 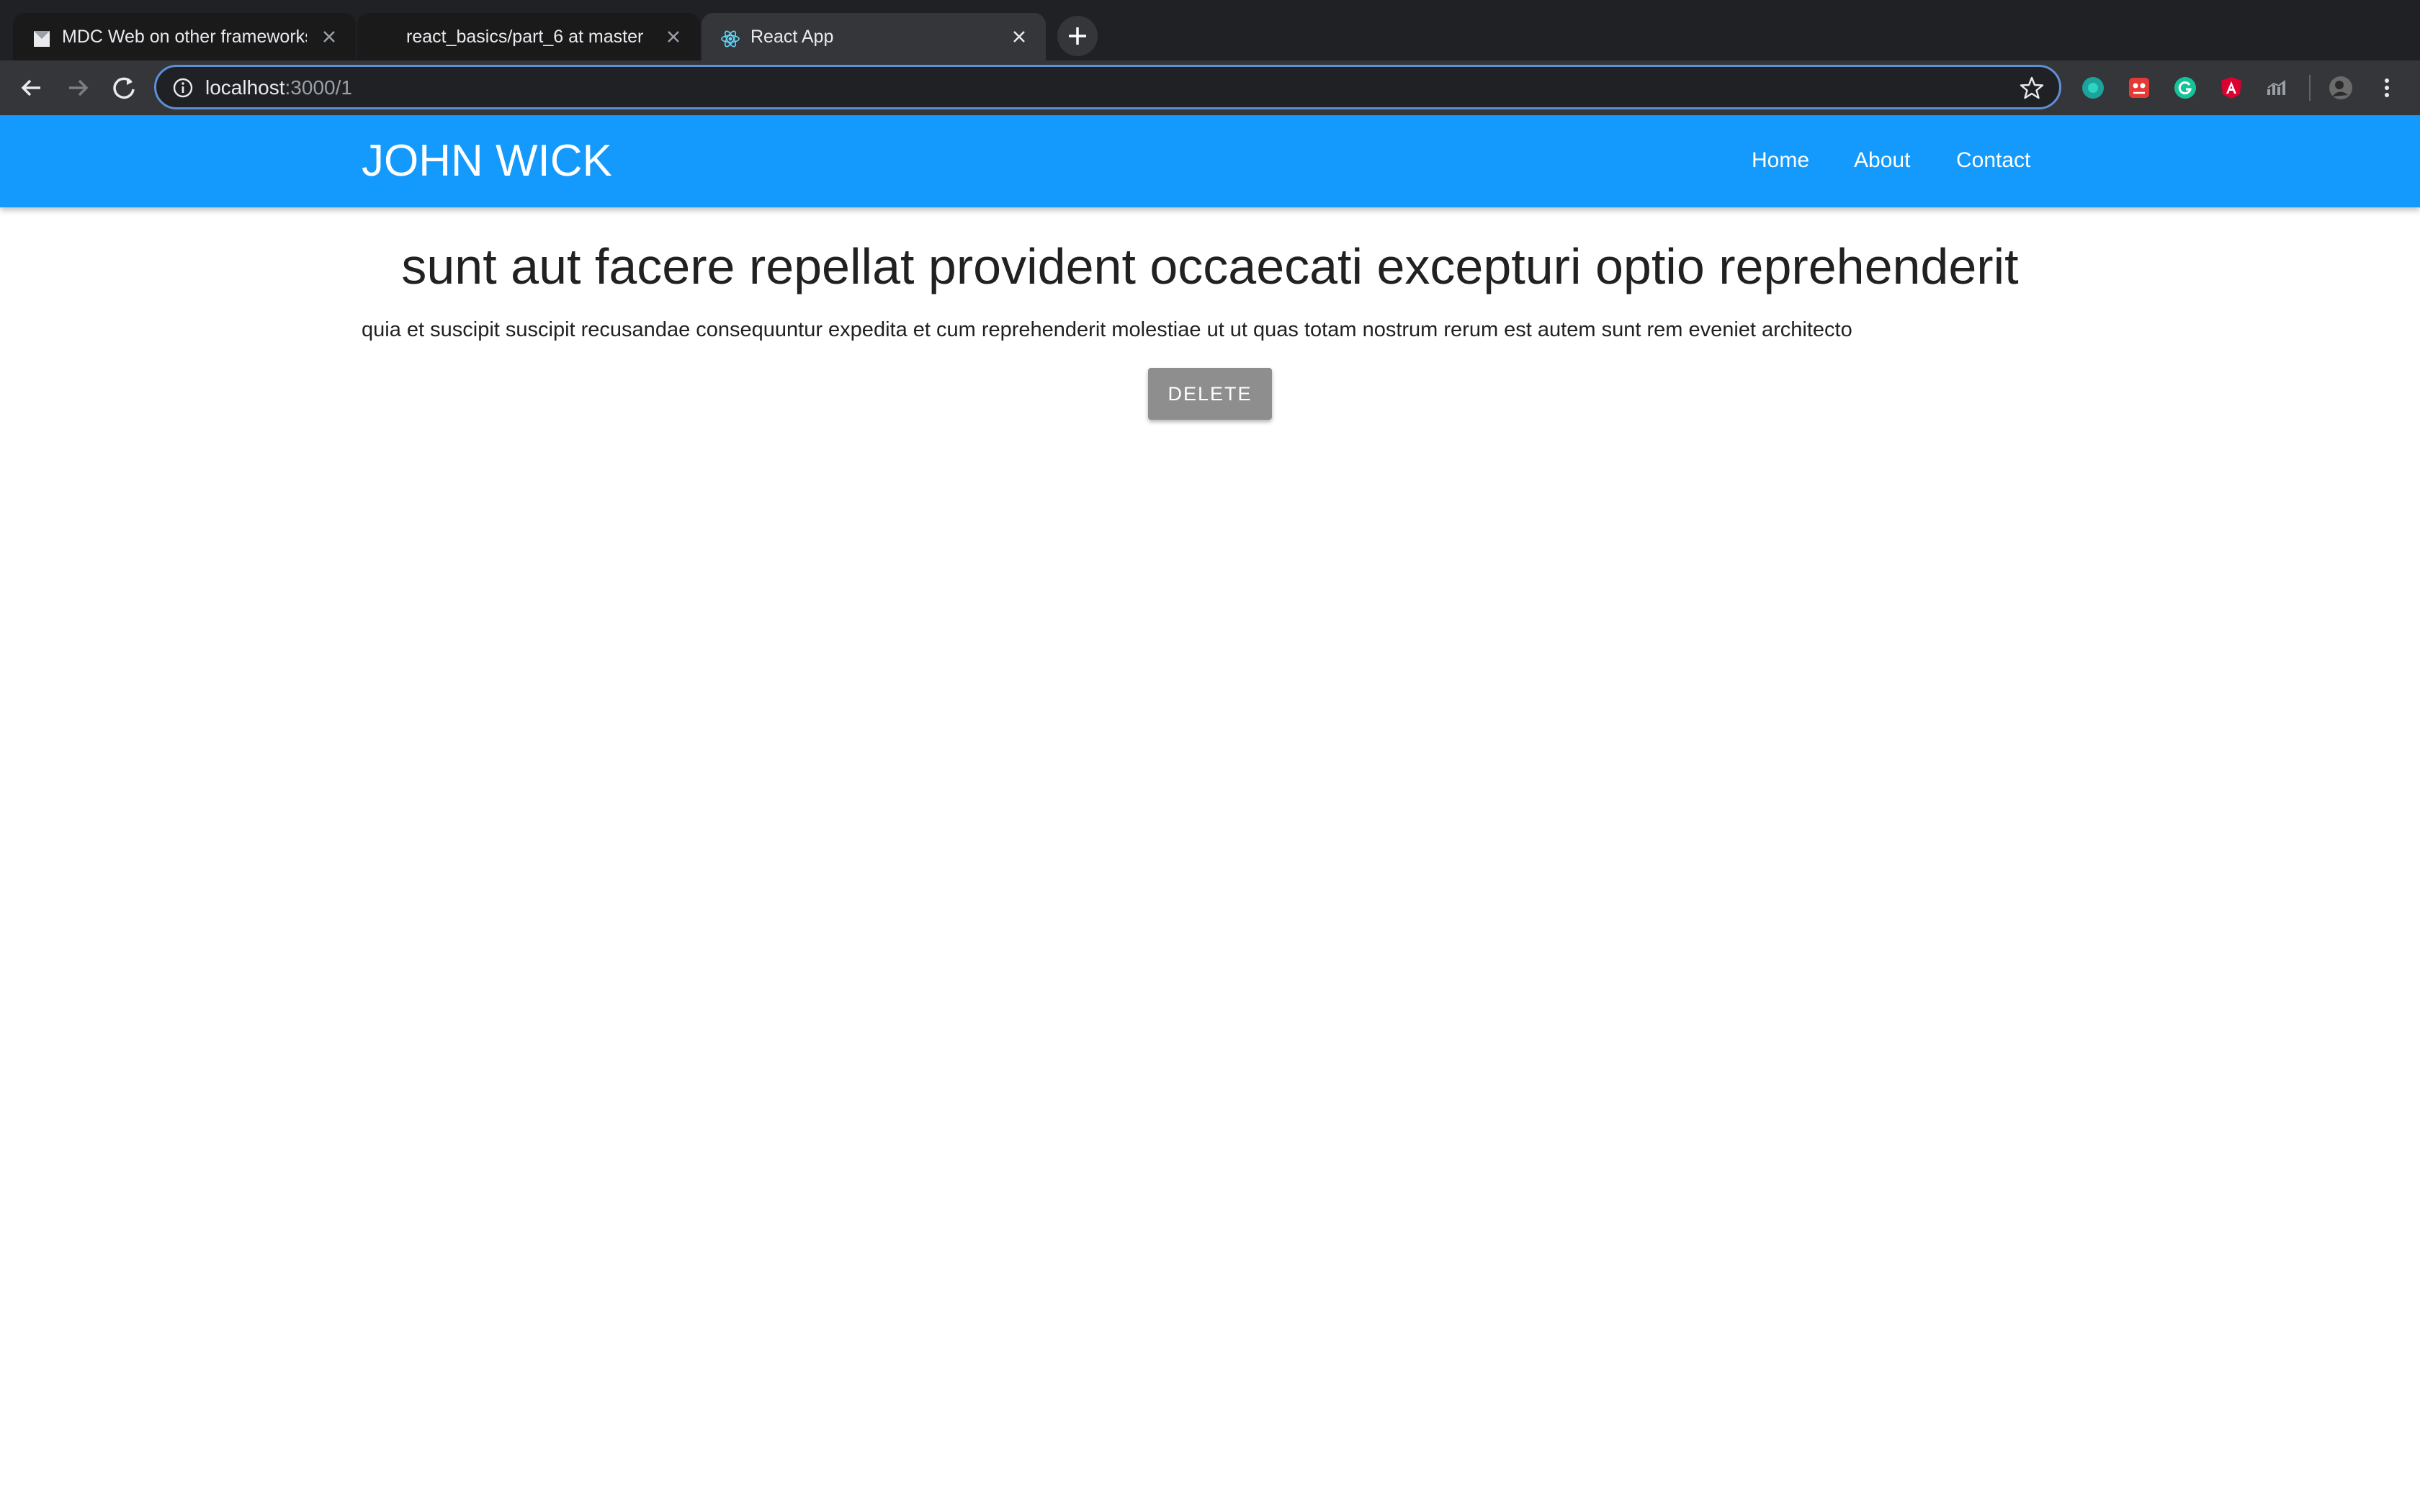 I want to click on tab-title: MDC Web on other frameworks, so click(x=185, y=37).